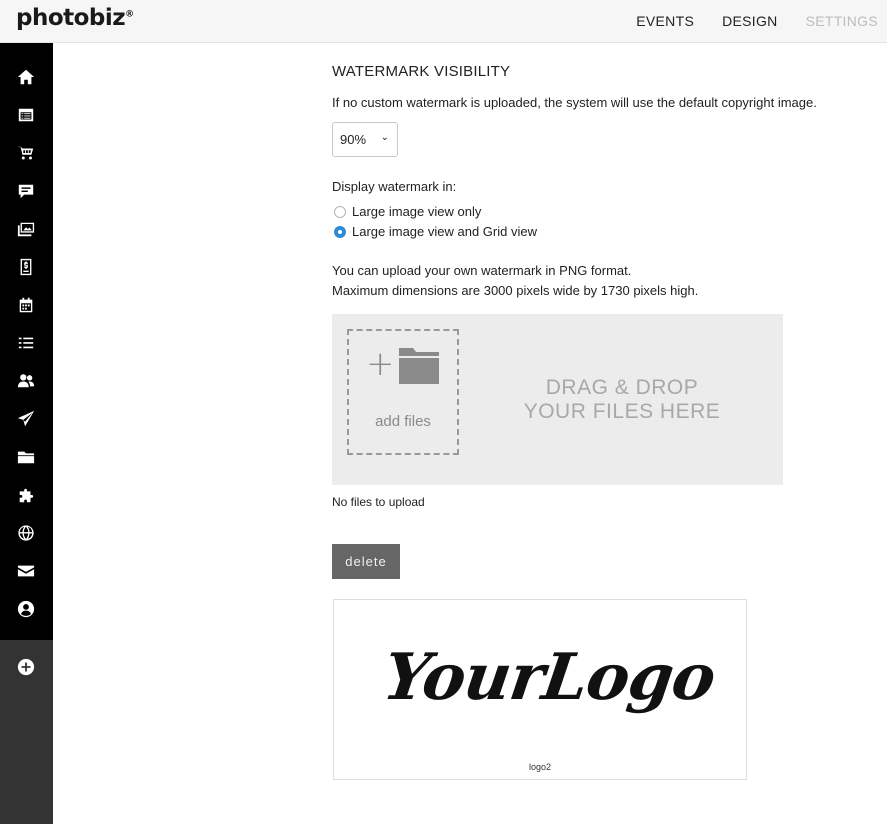  Describe the element at coordinates (549, 677) in the screenshot. I see `preview-logo-image: YourLogo` at that location.